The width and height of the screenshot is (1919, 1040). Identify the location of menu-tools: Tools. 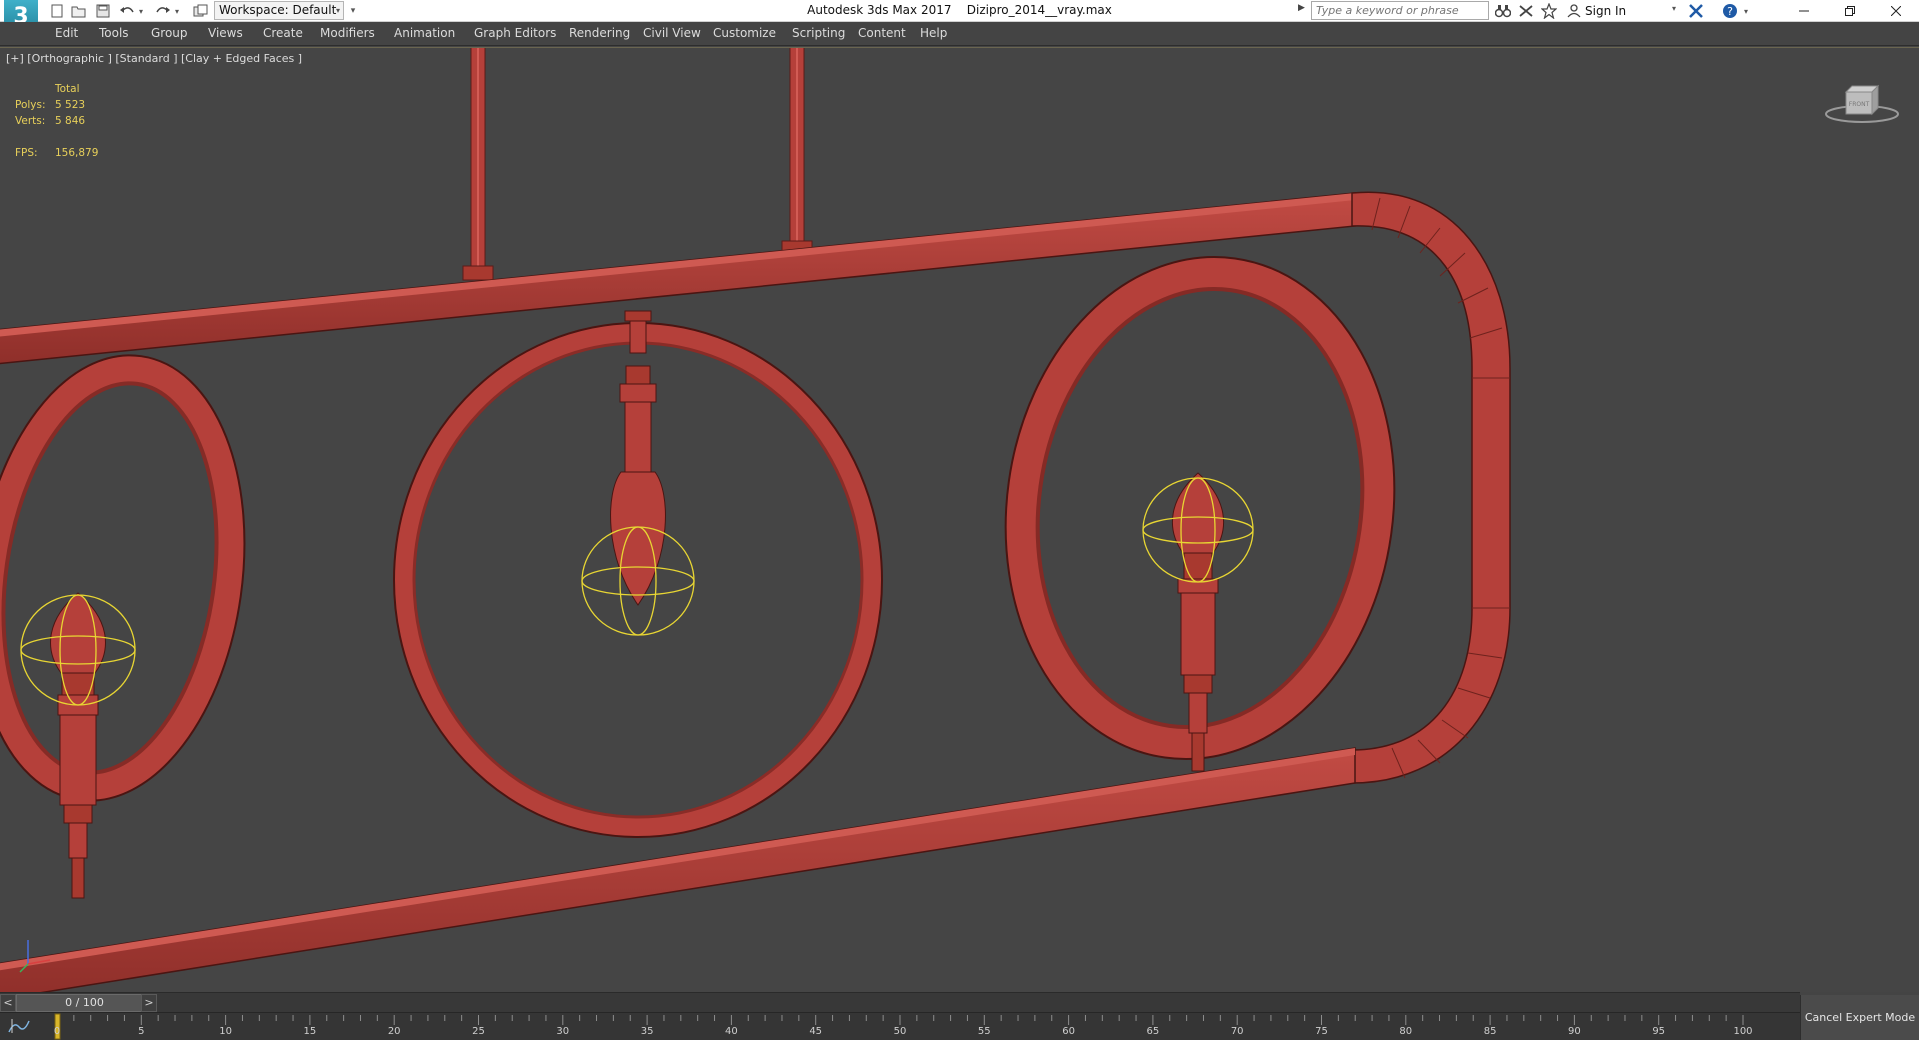
(114, 33).